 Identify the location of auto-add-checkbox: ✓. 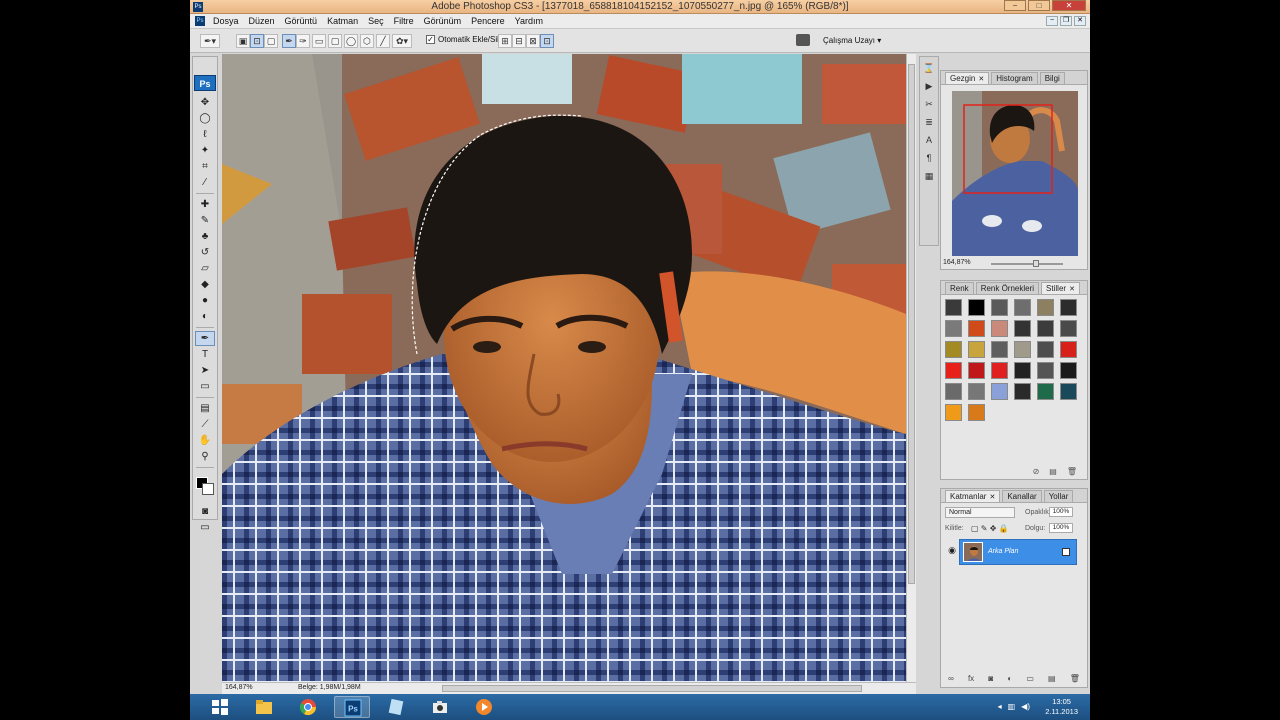
(430, 39).